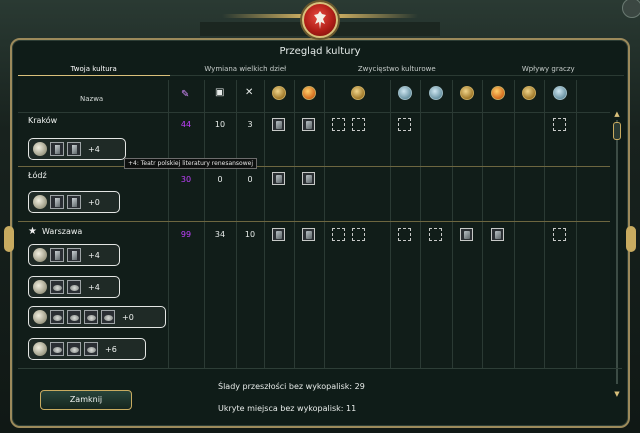 The height and width of the screenshot is (433, 640). I want to click on tab-your-culture: Twoja kultura, so click(94, 69).